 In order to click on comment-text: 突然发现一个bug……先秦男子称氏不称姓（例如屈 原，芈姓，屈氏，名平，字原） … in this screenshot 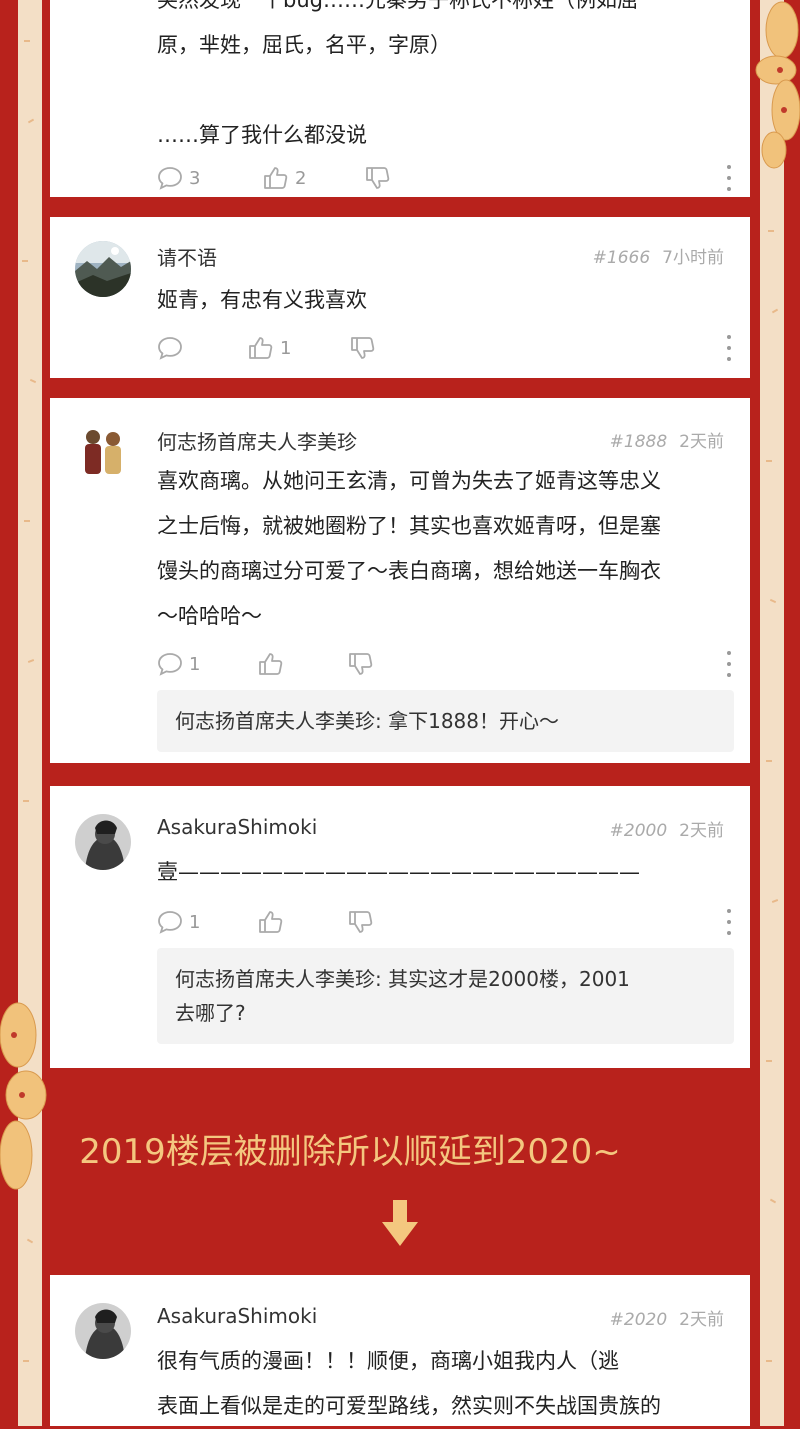, I will do `click(397, 73)`.